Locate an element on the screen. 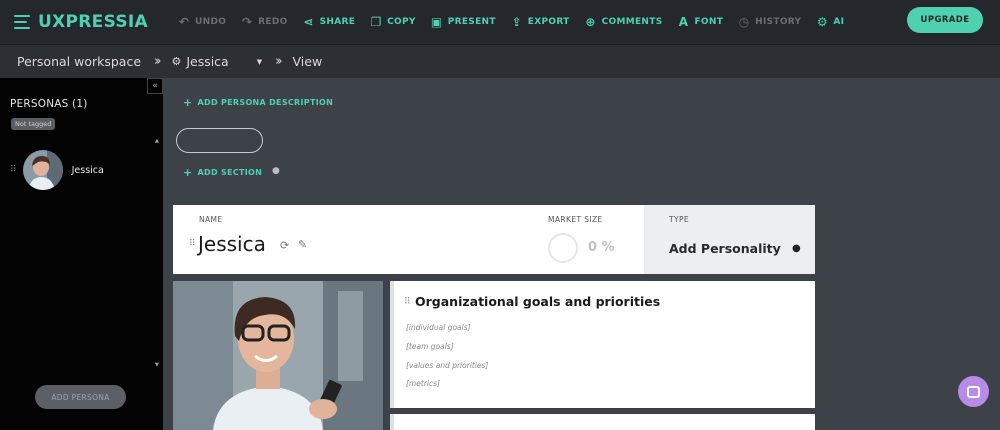  logo: UXPRESSIA is located at coordinates (89, 22).